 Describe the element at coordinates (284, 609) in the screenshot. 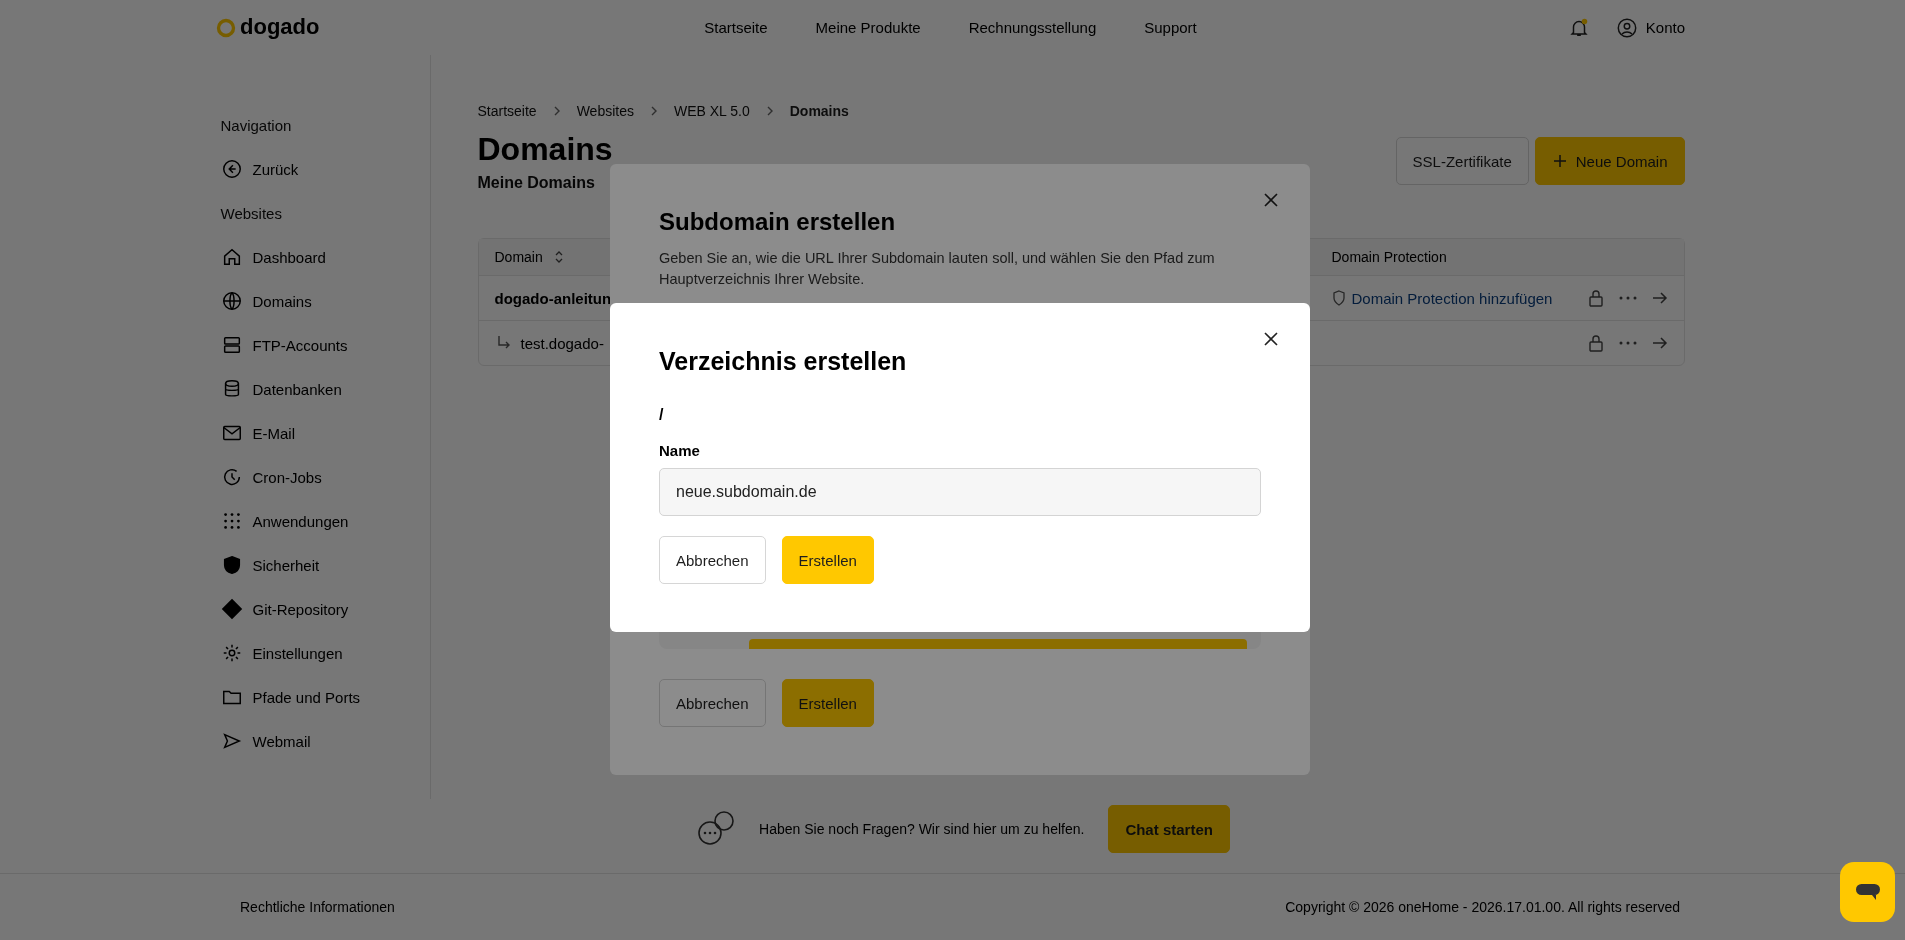

I see `sidebar-item: Git-Repository` at that location.